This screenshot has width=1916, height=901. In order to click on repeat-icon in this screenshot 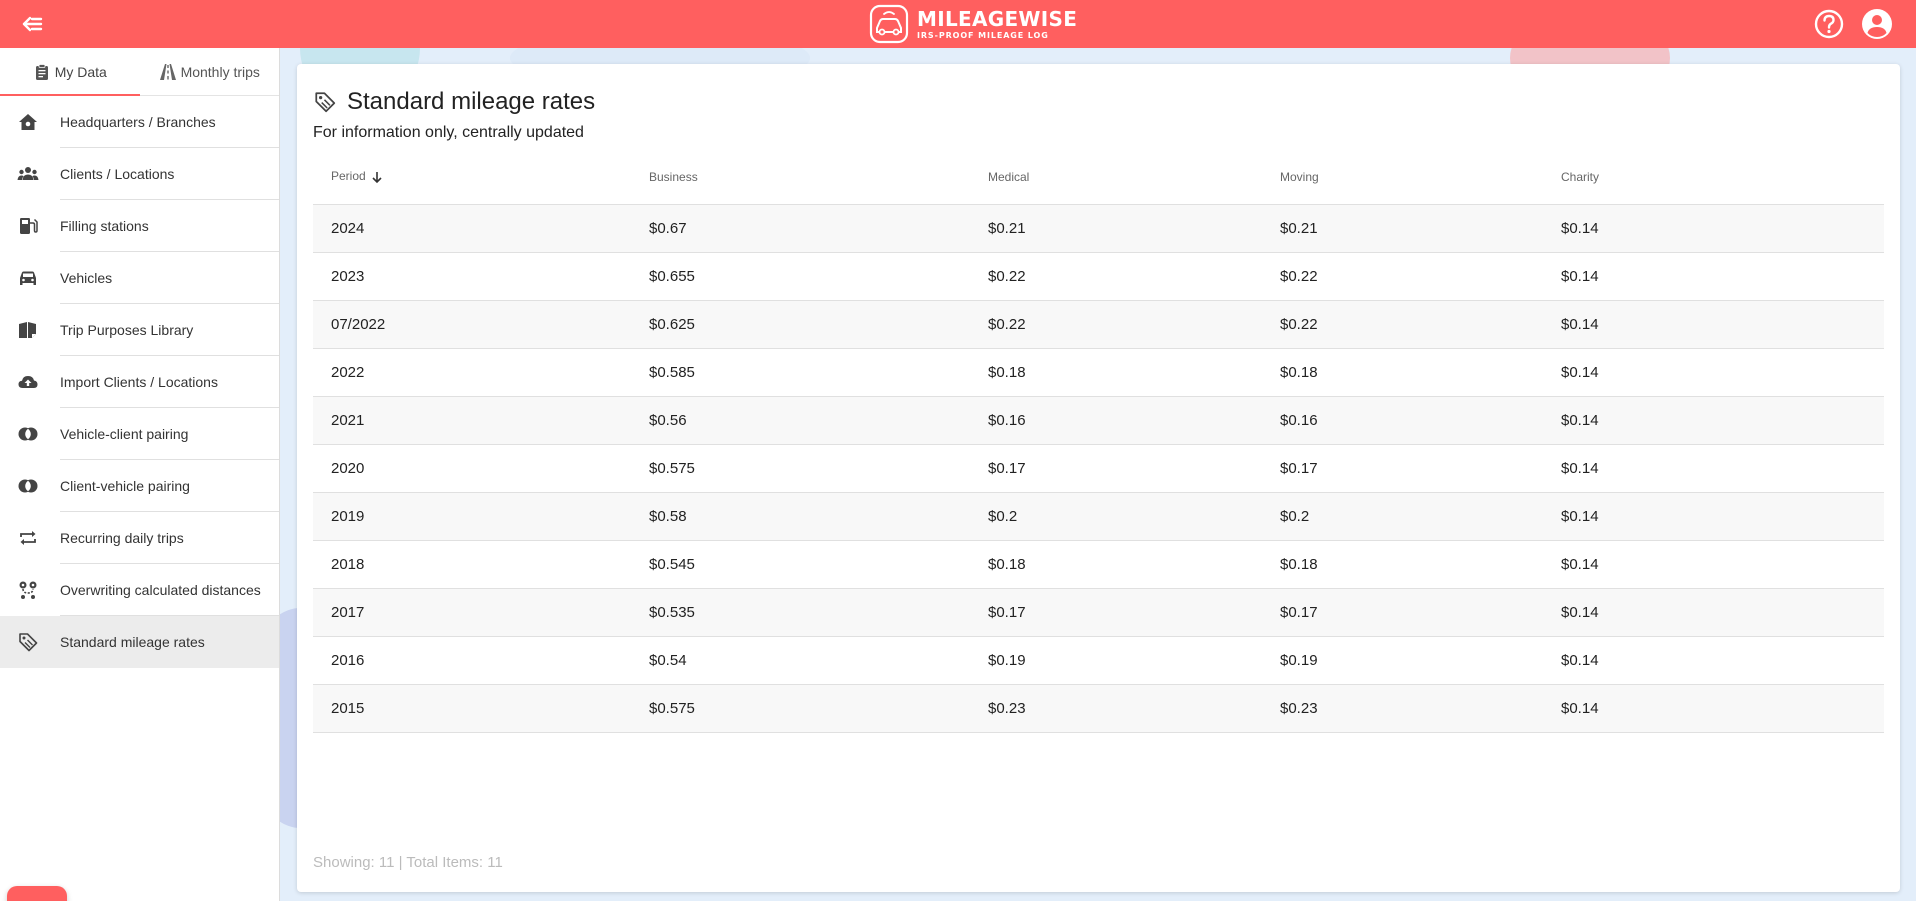, I will do `click(30, 538)`.